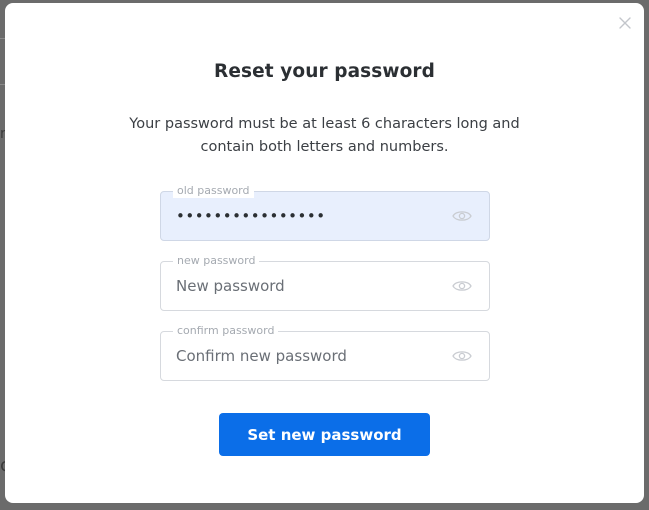 The width and height of the screenshot is (649, 510). Describe the element at coordinates (324, 71) in the screenshot. I see `dialog-title: Reset your password` at that location.